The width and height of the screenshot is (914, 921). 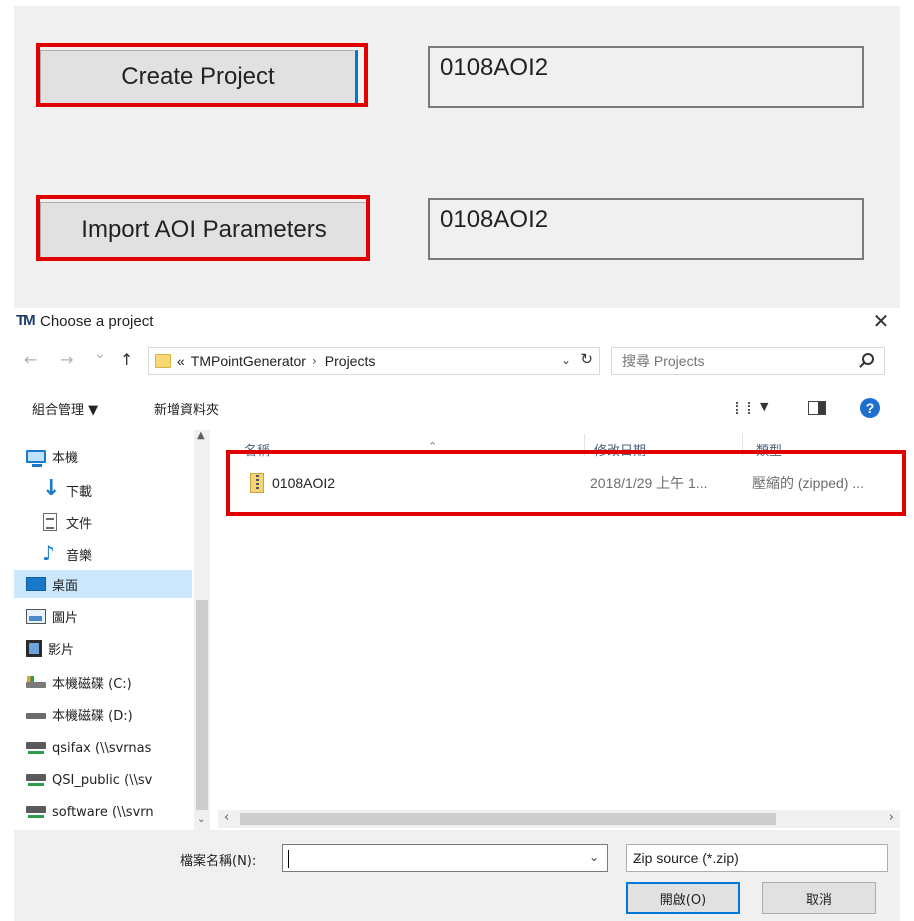 I want to click on filename-input, so click(x=432, y=858).